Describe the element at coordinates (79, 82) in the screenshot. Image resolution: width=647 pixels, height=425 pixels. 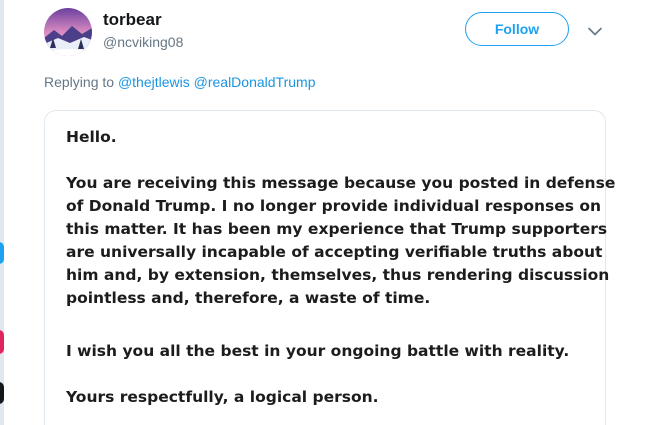
I see `replying-to-label: Replying to` at that location.